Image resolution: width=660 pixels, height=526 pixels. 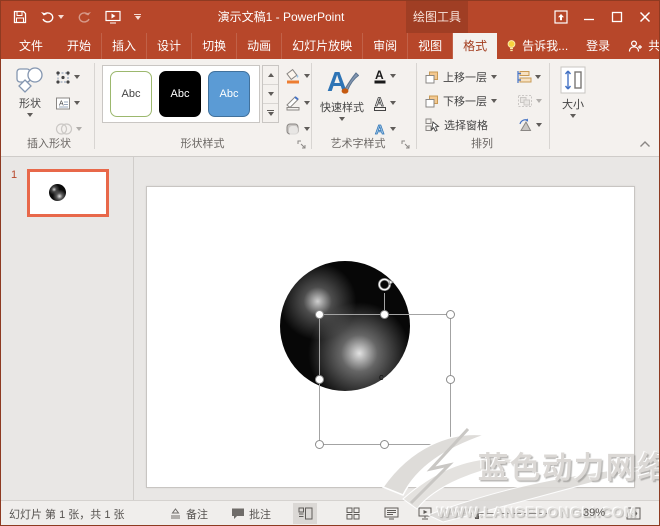 I want to click on ribbon-display-options-button, so click(x=561, y=17).